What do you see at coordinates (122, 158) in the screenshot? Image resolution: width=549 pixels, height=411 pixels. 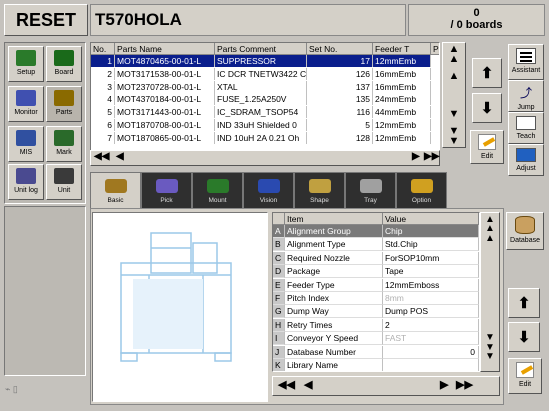 I see `scroll-left-icon: ◀` at bounding box center [122, 158].